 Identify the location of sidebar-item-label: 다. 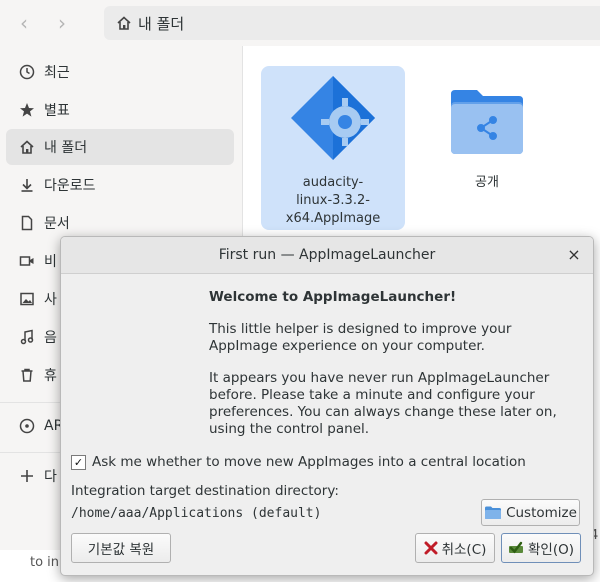
(50, 477).